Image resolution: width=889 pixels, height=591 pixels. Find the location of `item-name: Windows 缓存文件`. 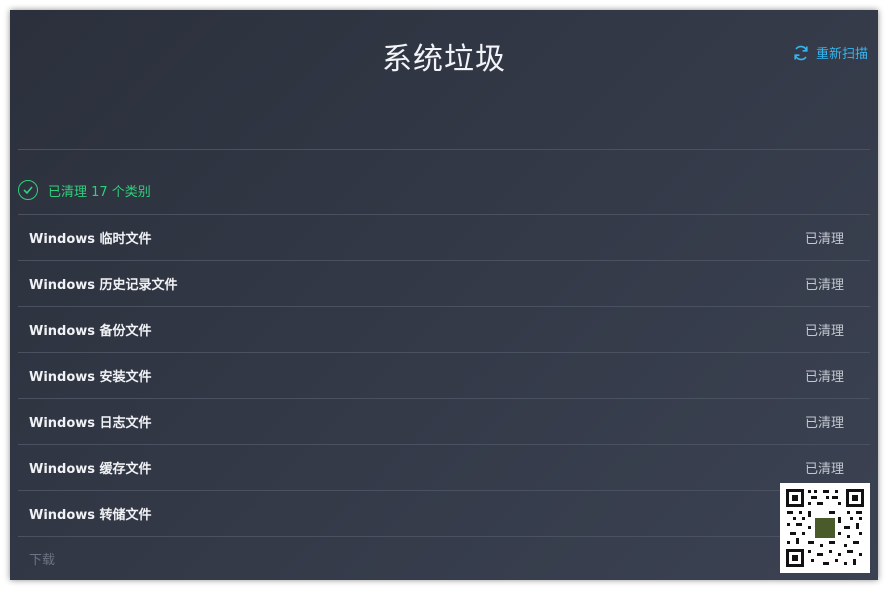

item-name: Windows 缓存文件 is located at coordinates (90, 469).